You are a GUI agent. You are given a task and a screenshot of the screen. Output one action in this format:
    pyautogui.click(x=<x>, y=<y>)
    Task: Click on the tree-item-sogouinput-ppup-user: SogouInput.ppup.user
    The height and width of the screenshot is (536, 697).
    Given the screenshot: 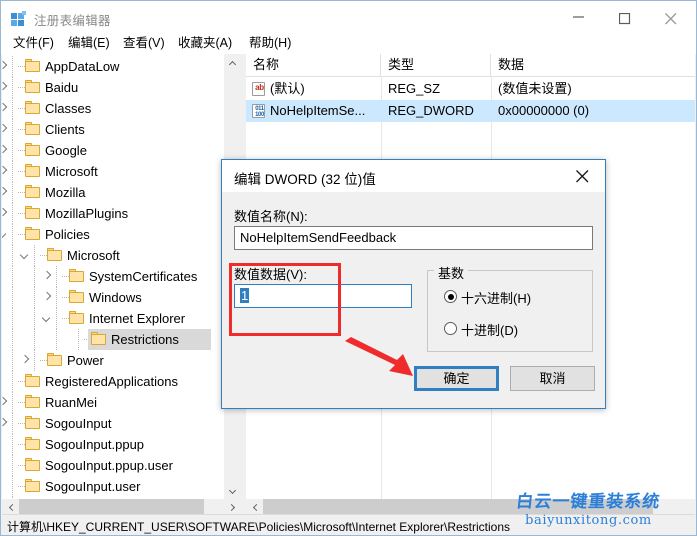 What is the action you would take?
    pyautogui.click(x=113, y=465)
    